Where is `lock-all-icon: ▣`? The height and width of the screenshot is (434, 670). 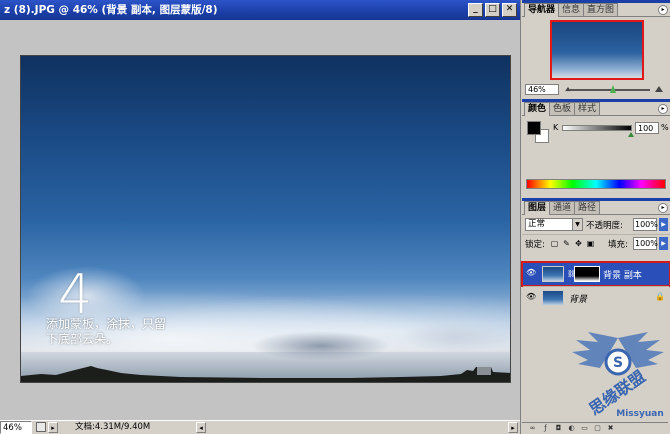 lock-all-icon: ▣ is located at coordinates (590, 243).